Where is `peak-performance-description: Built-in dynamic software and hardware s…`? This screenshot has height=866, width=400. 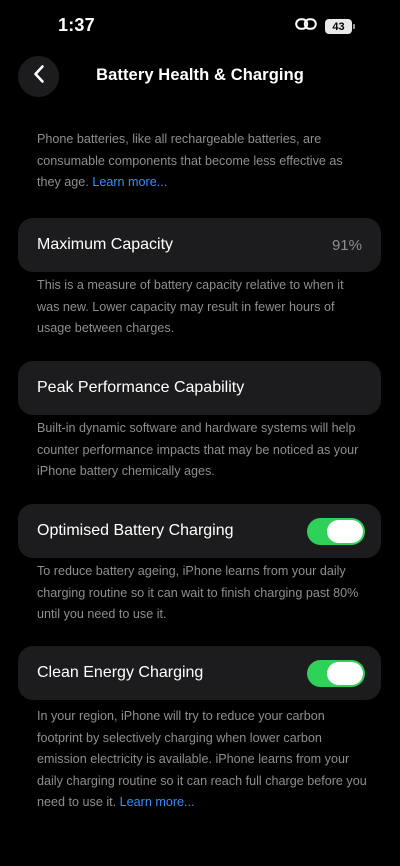 peak-performance-description: Built-in dynamic software and hardware s… is located at coordinates (198, 449).